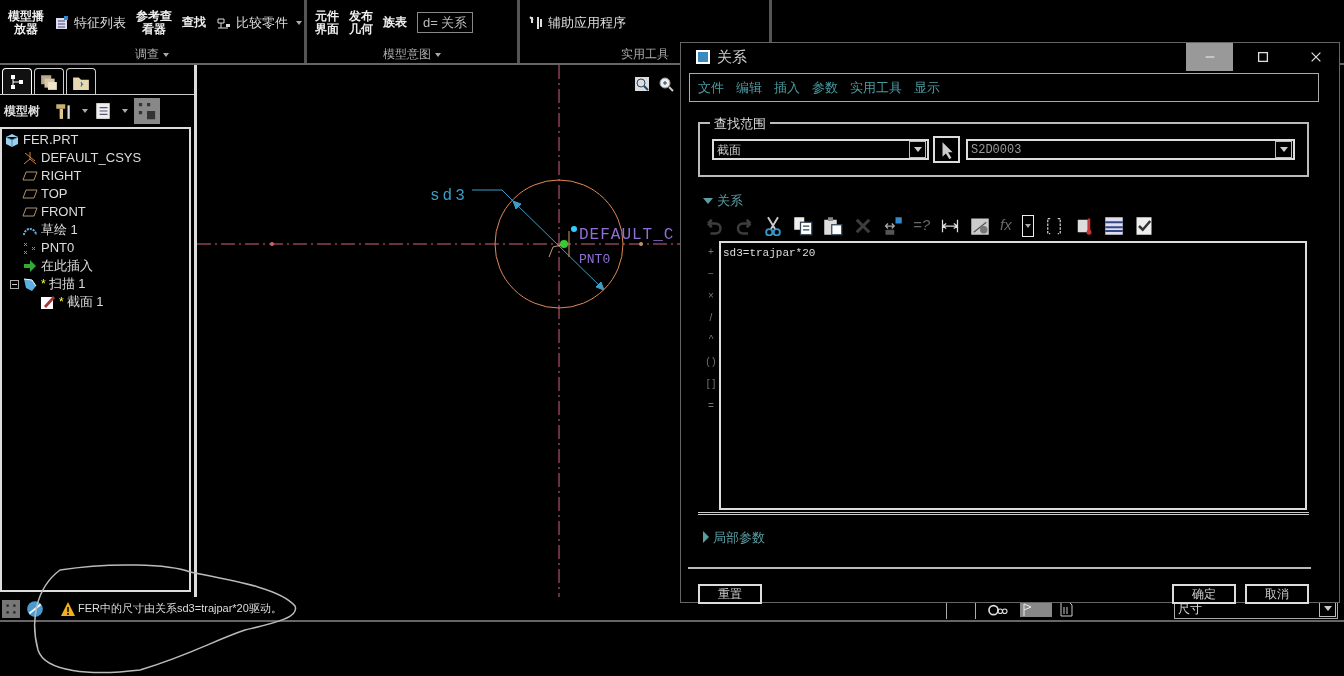  What do you see at coordinates (644, 54) in the screenshot?
I see `group-label: 实用工具` at bounding box center [644, 54].